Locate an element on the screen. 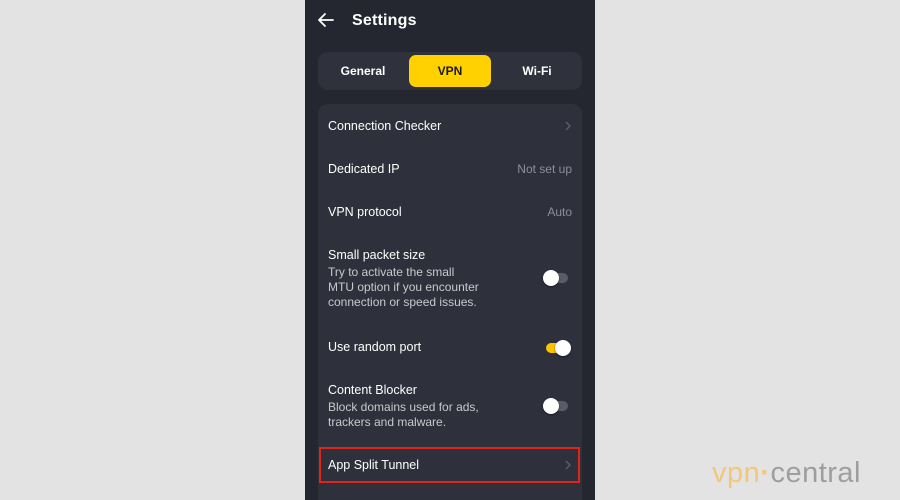 Image resolution: width=900 pixels, height=500 pixels. watermark-logo: vpn·central is located at coordinates (786, 473).